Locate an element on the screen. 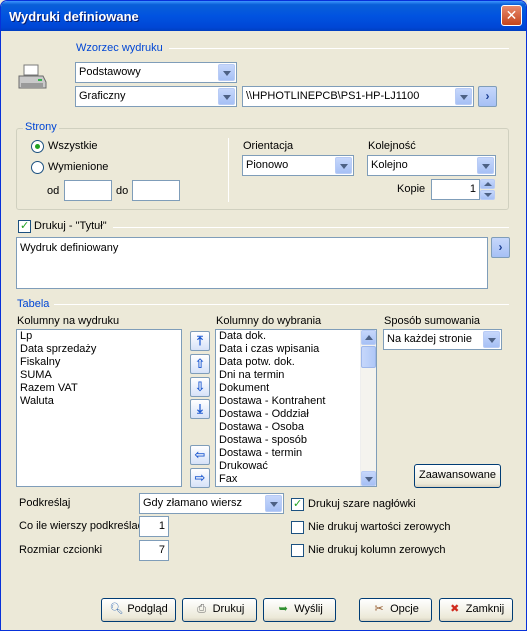  title-bar: Wydruki definiowane ✕ is located at coordinates (263, 16).